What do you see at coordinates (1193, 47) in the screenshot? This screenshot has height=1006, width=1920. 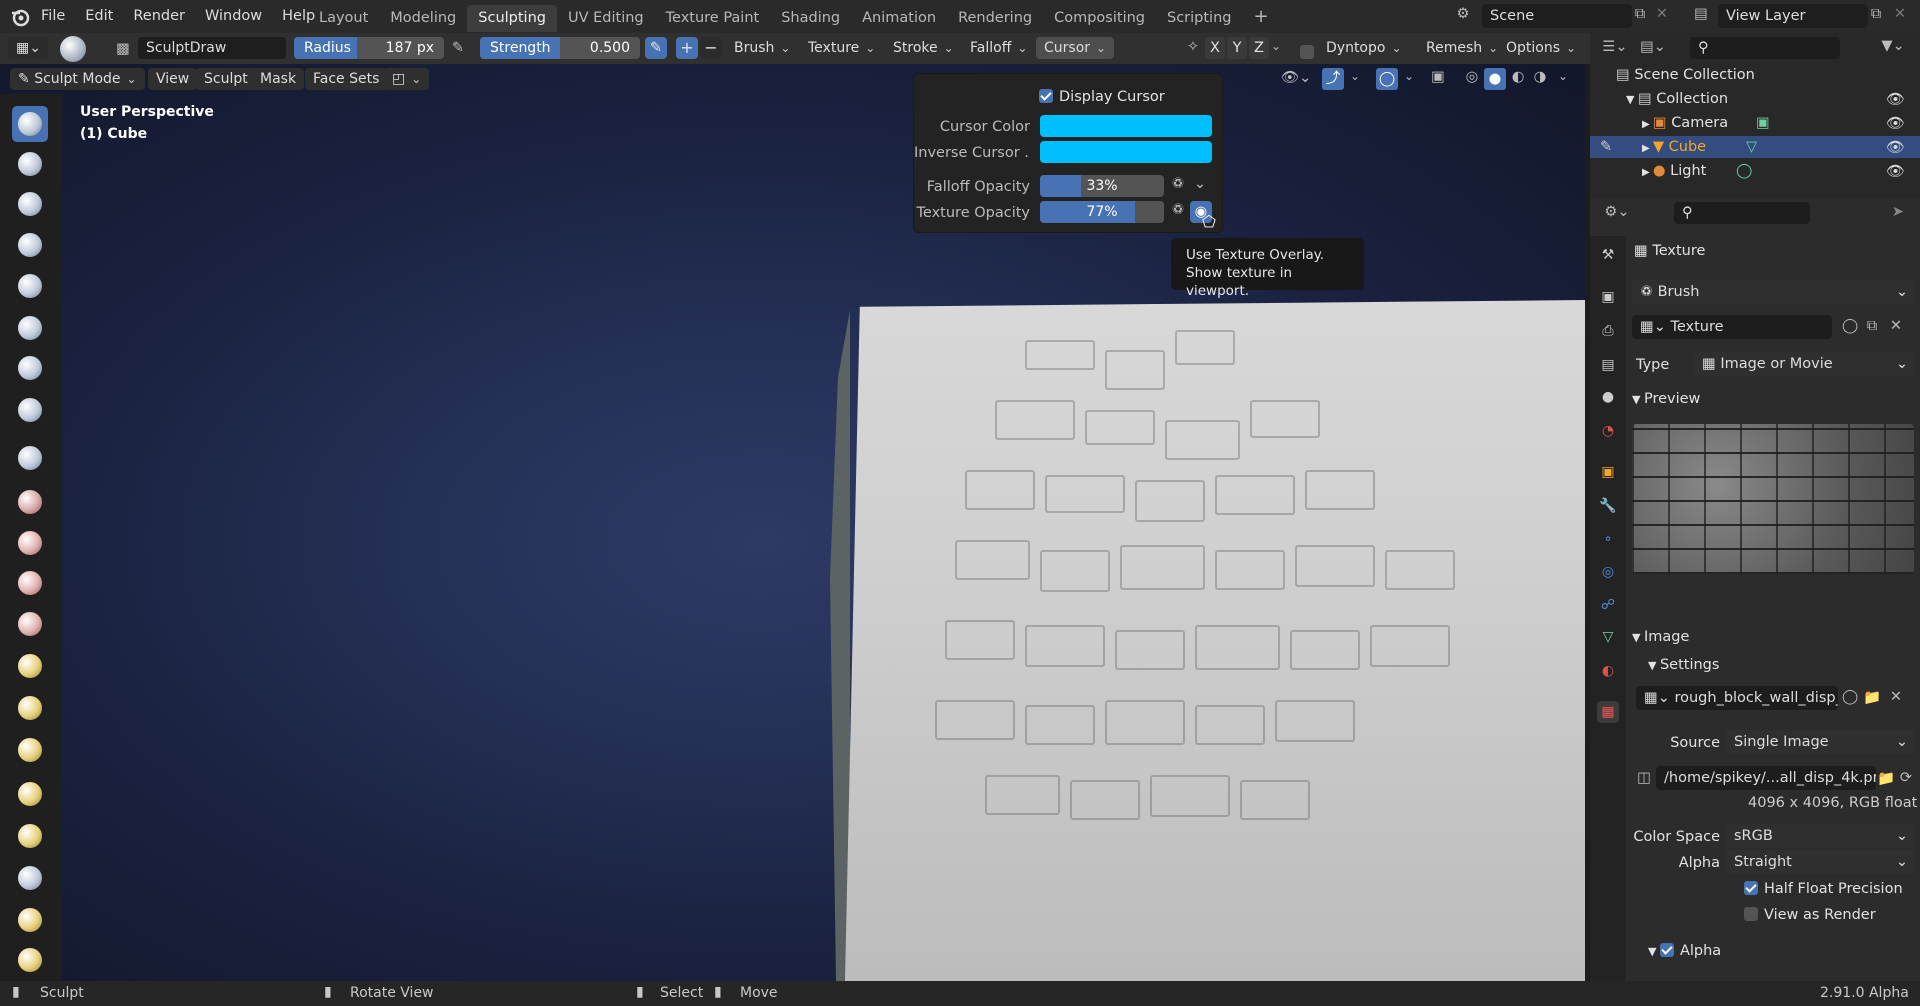 I see `symmetry-icon: ✧` at bounding box center [1193, 47].